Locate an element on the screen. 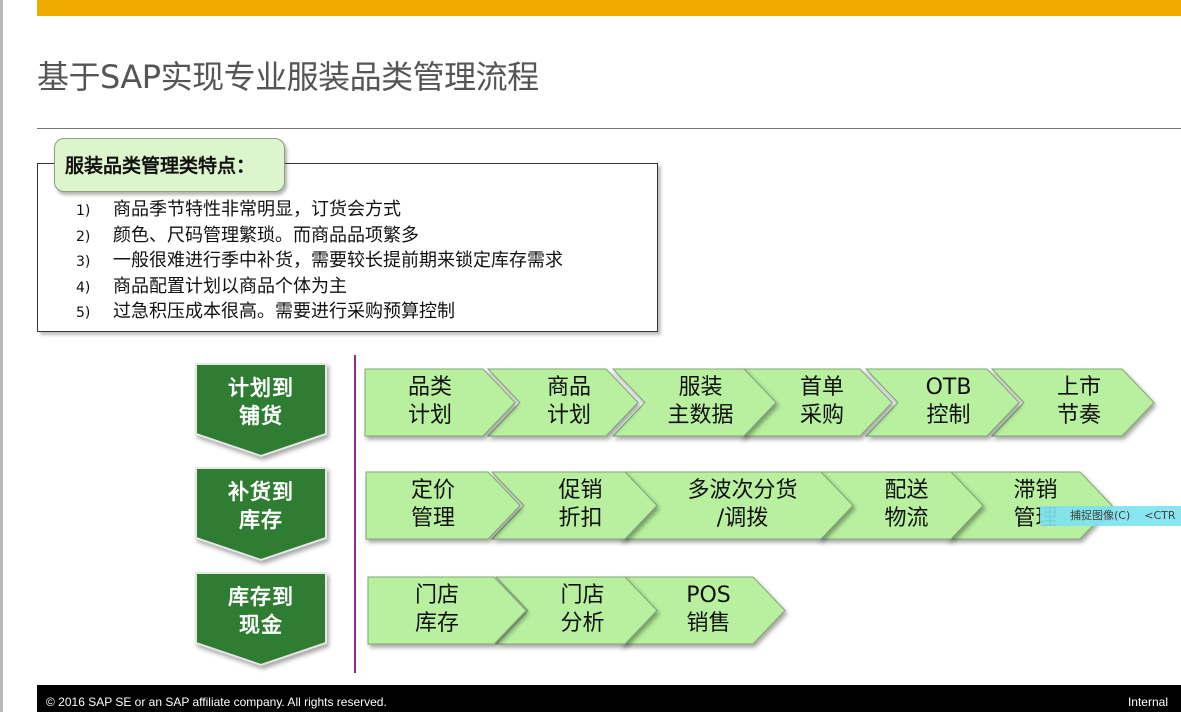  footer-classification: Internal is located at coordinates (1147, 702).